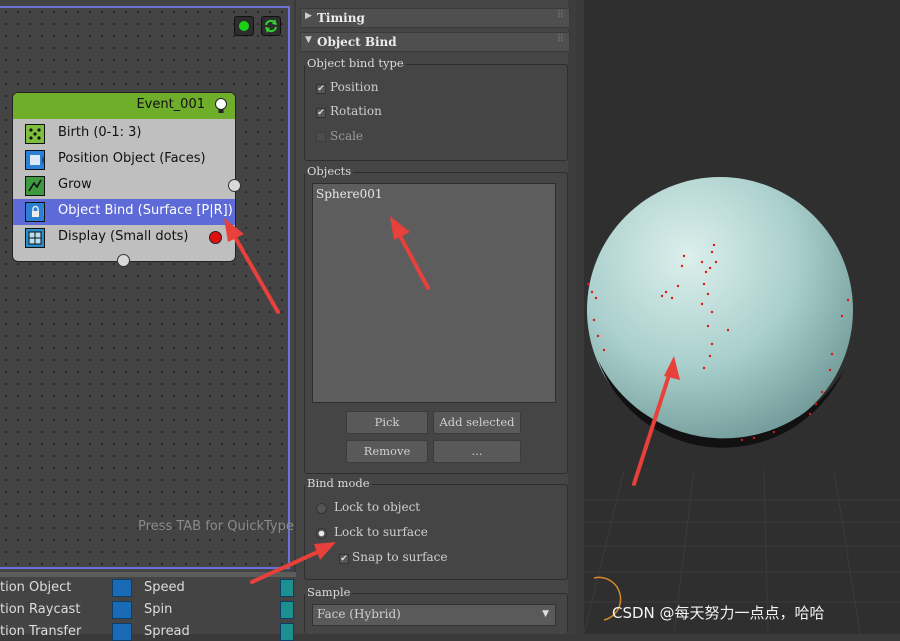 Image resolution: width=900 pixels, height=641 pixels. What do you see at coordinates (387, 422) in the screenshot?
I see `pick-button: Pick` at bounding box center [387, 422].